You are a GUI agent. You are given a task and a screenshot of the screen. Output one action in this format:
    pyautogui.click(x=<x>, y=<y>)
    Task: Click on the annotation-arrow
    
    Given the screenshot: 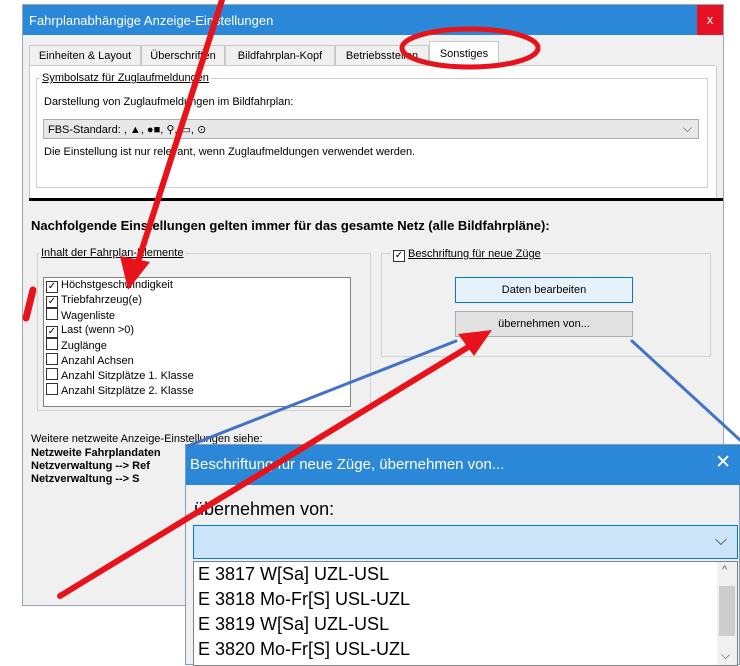 What is the action you would take?
    pyautogui.click(x=179, y=135)
    